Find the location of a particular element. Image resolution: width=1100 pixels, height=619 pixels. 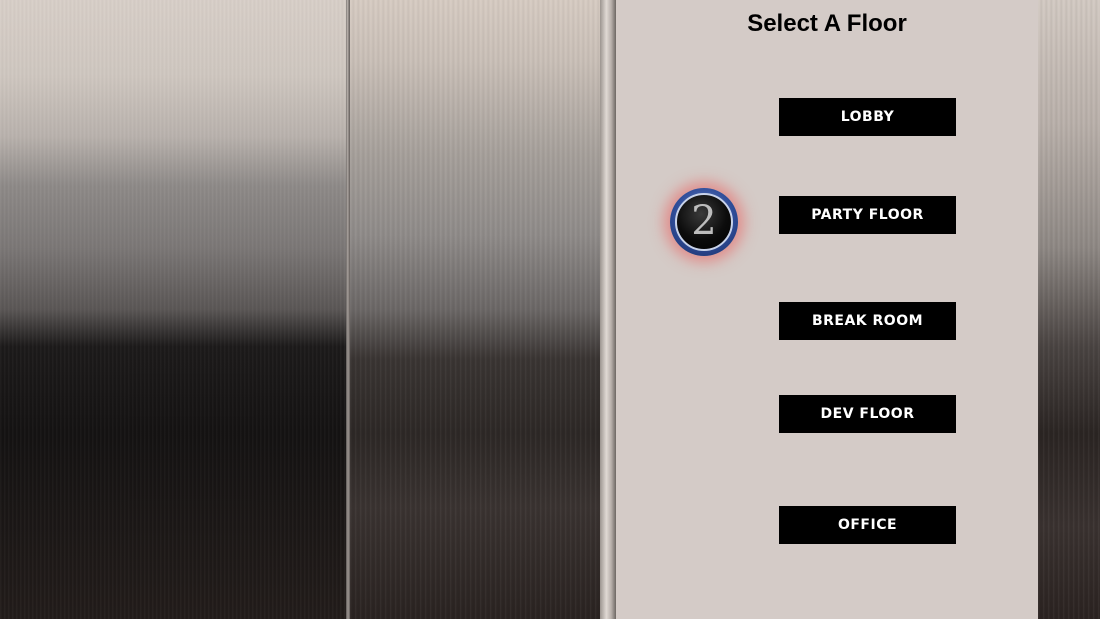

floor-button-office: OFFICE is located at coordinates (867, 525).